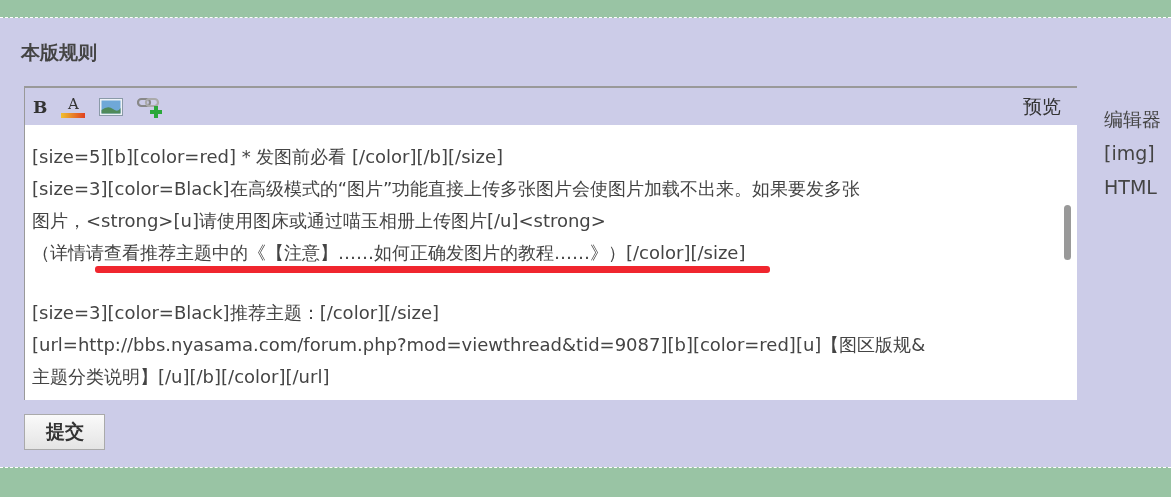 The width and height of the screenshot is (1171, 497). I want to click on submit-button: 提交, so click(64, 432).